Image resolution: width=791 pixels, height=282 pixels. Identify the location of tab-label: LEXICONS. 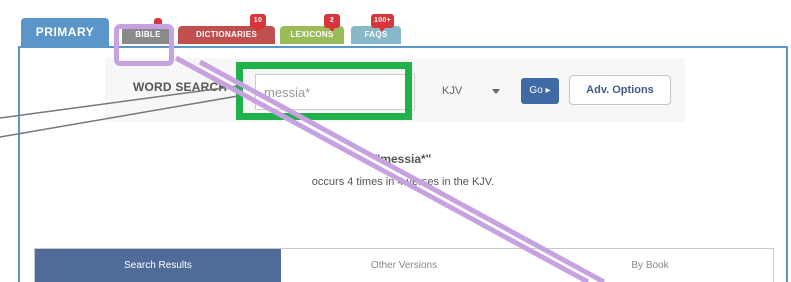
(312, 34).